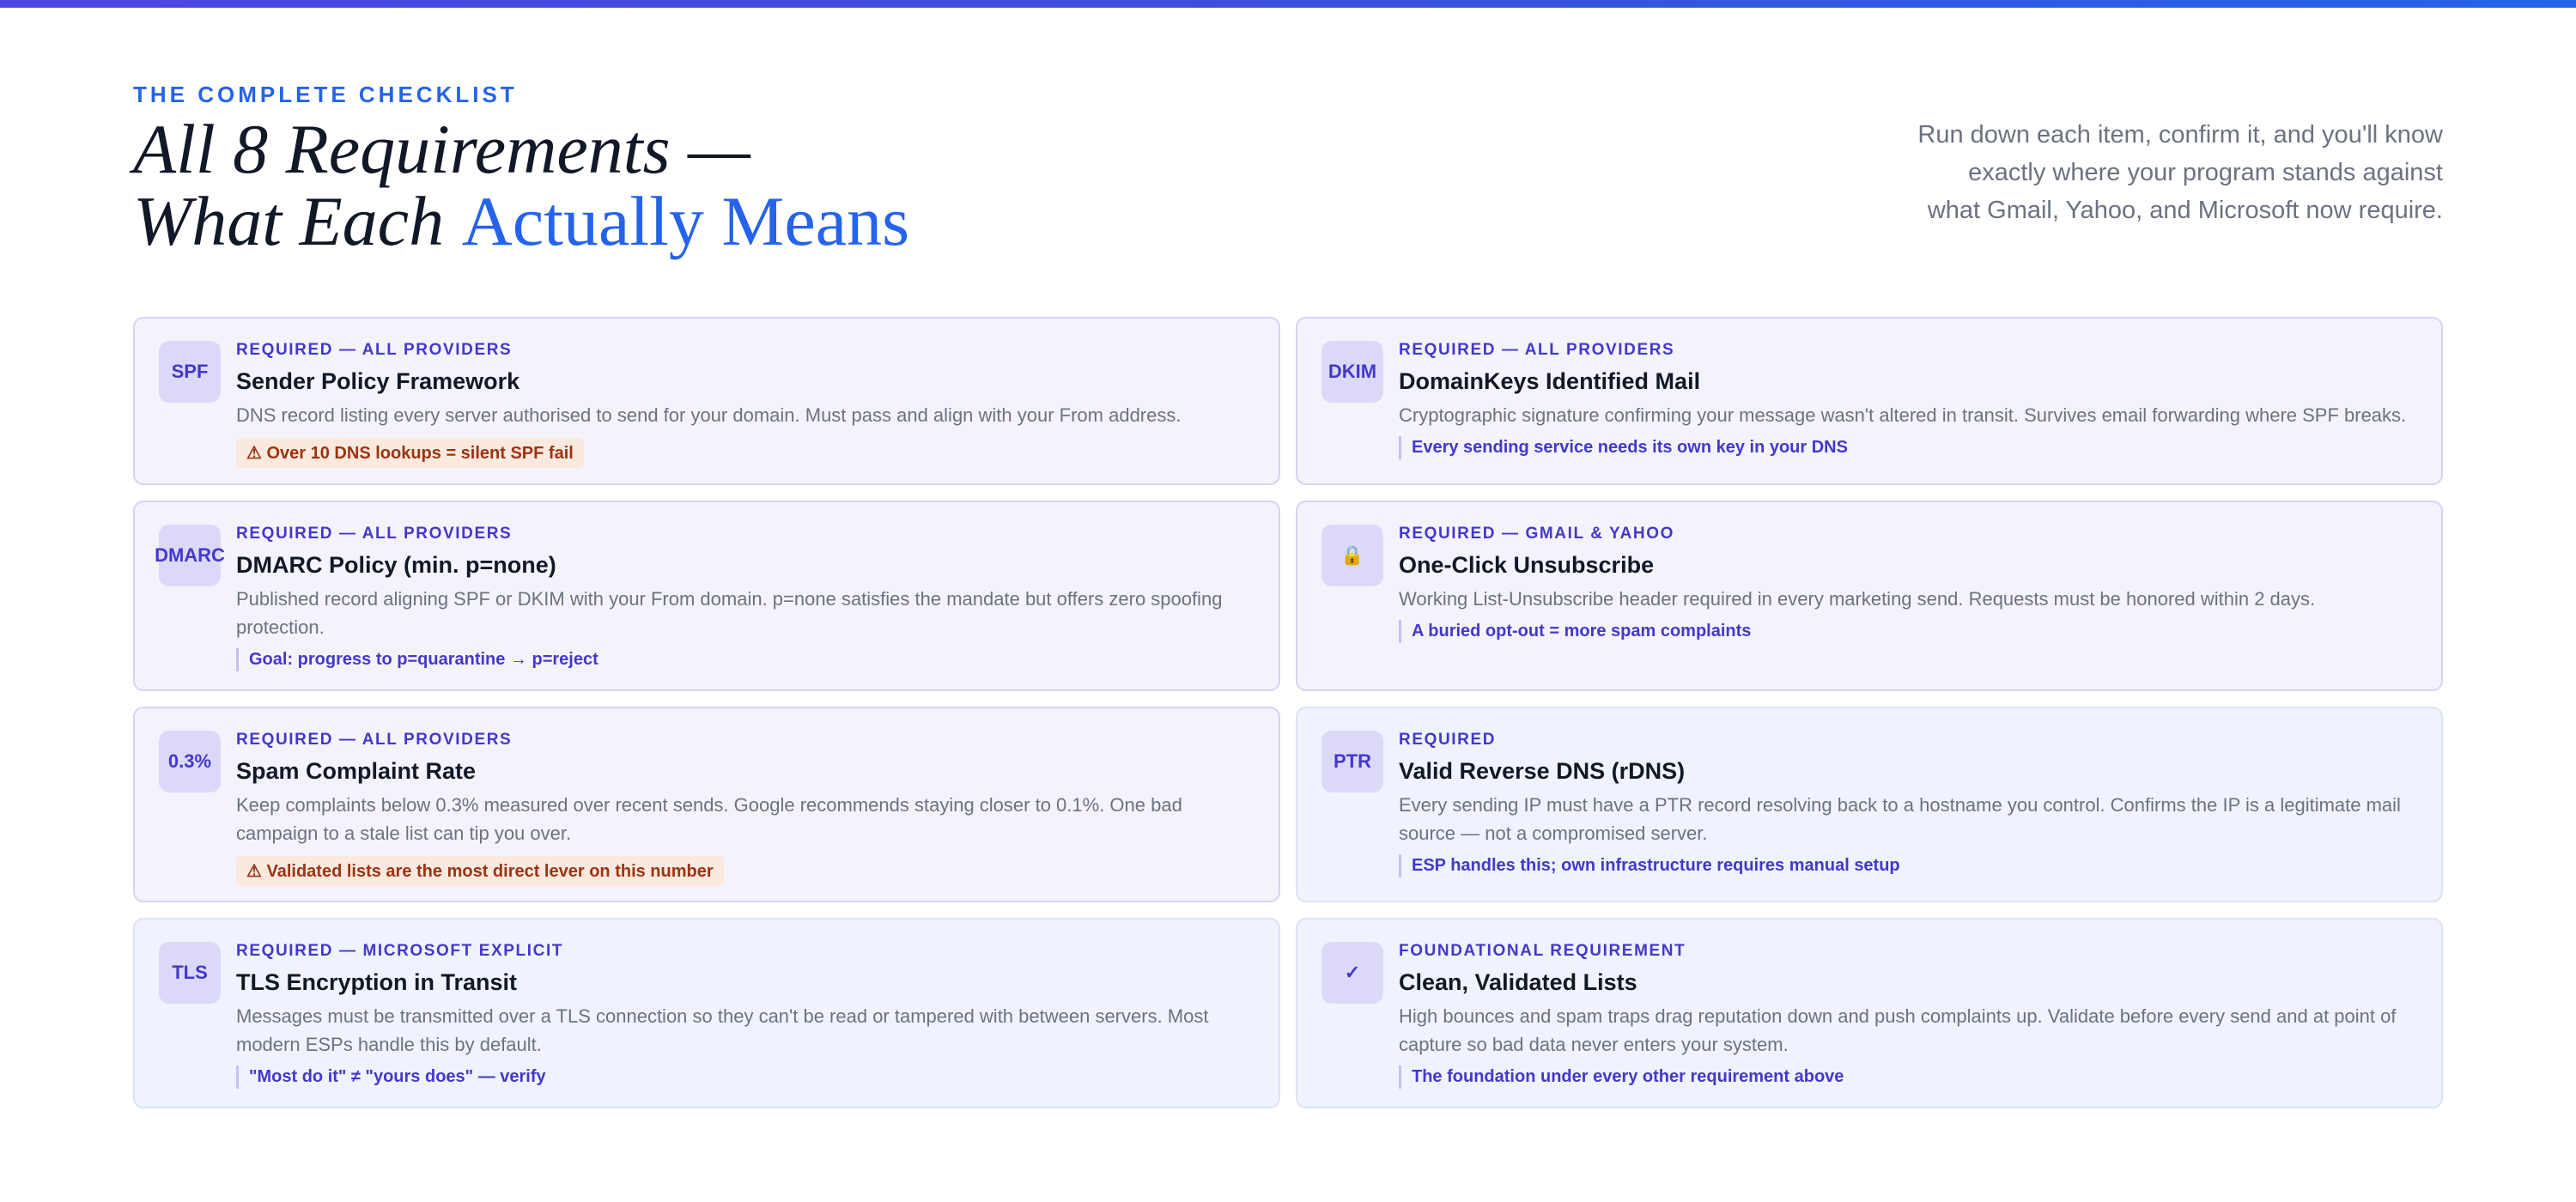 The image size is (2576, 1202). I want to click on card-label: REQUIRED — GMAIL & YAHOO, so click(1536, 534).